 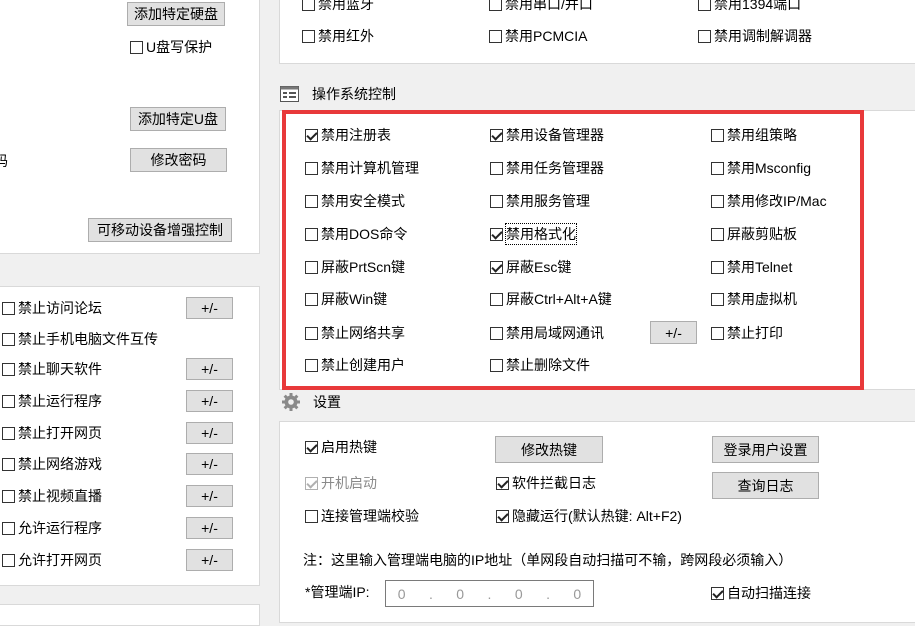 What do you see at coordinates (8, 339) in the screenshot?
I see `left-item-1-box` at bounding box center [8, 339].